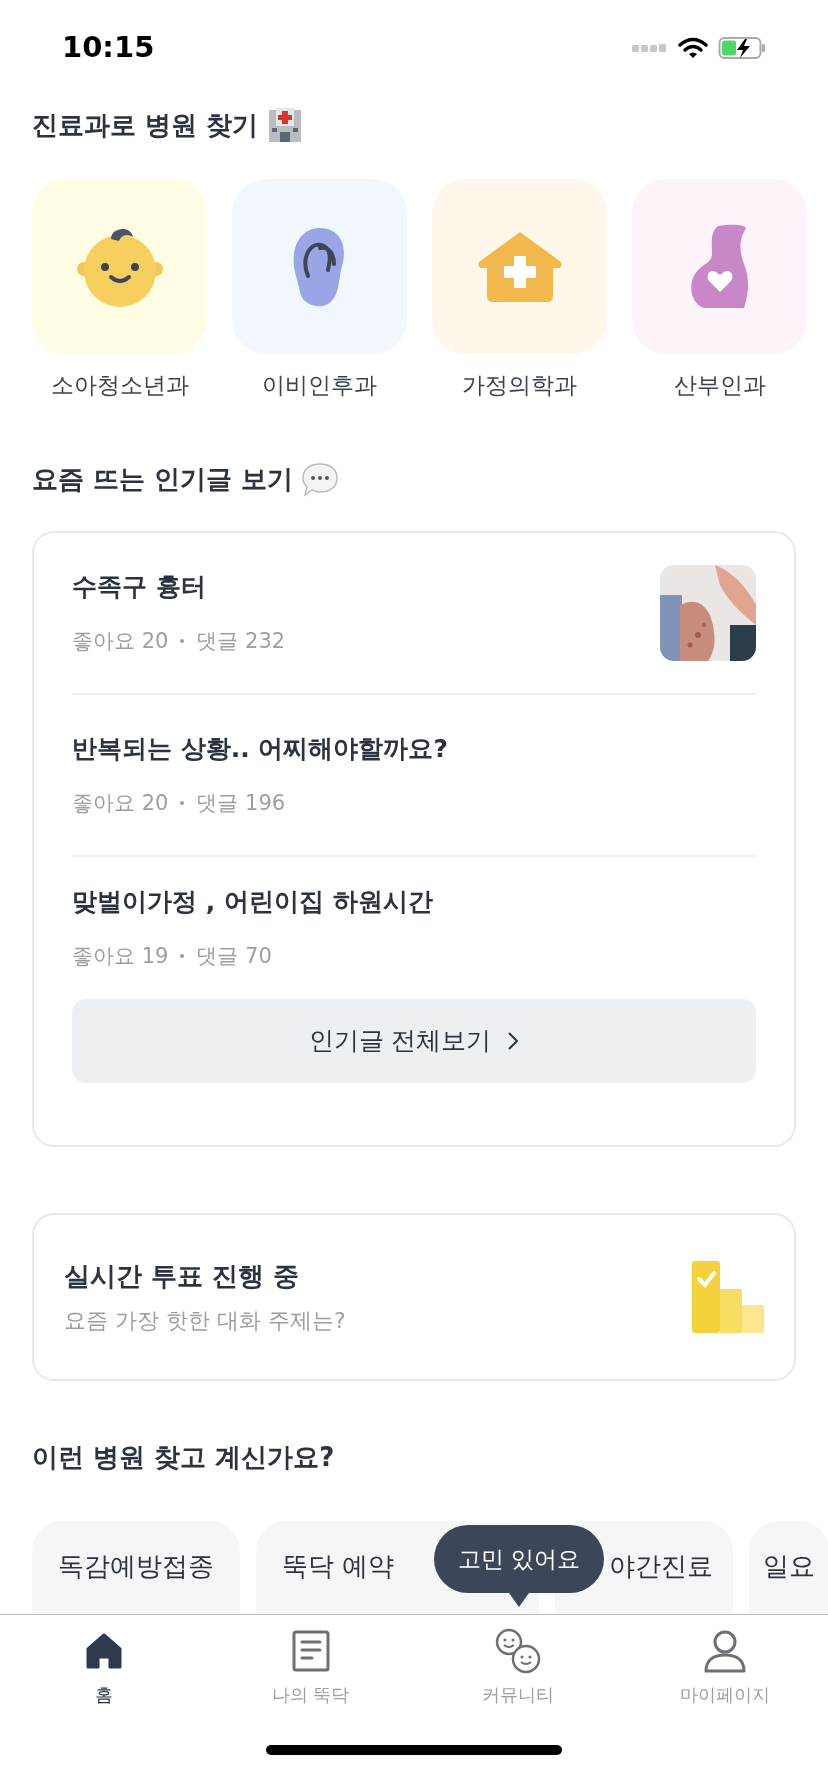 This screenshot has width=828, height=1792. I want to click on section-title: 요즘 뜨는 인기글 보기, so click(163, 479).